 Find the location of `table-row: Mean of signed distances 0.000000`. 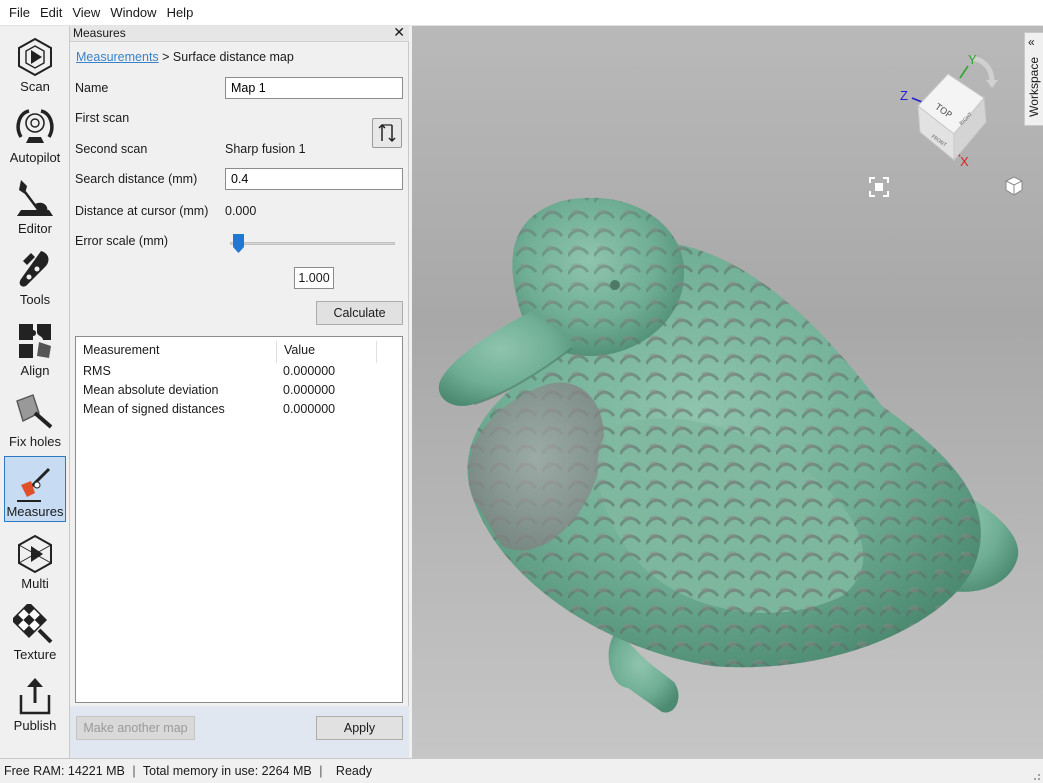

table-row: Mean of signed distances 0.000000 is located at coordinates (239, 411).